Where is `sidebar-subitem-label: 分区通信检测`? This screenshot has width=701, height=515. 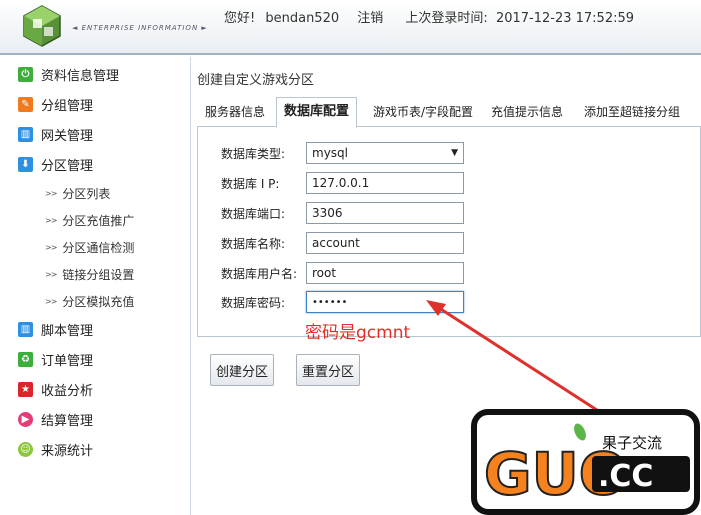
sidebar-subitem-label: 分区通信检测 is located at coordinates (98, 247).